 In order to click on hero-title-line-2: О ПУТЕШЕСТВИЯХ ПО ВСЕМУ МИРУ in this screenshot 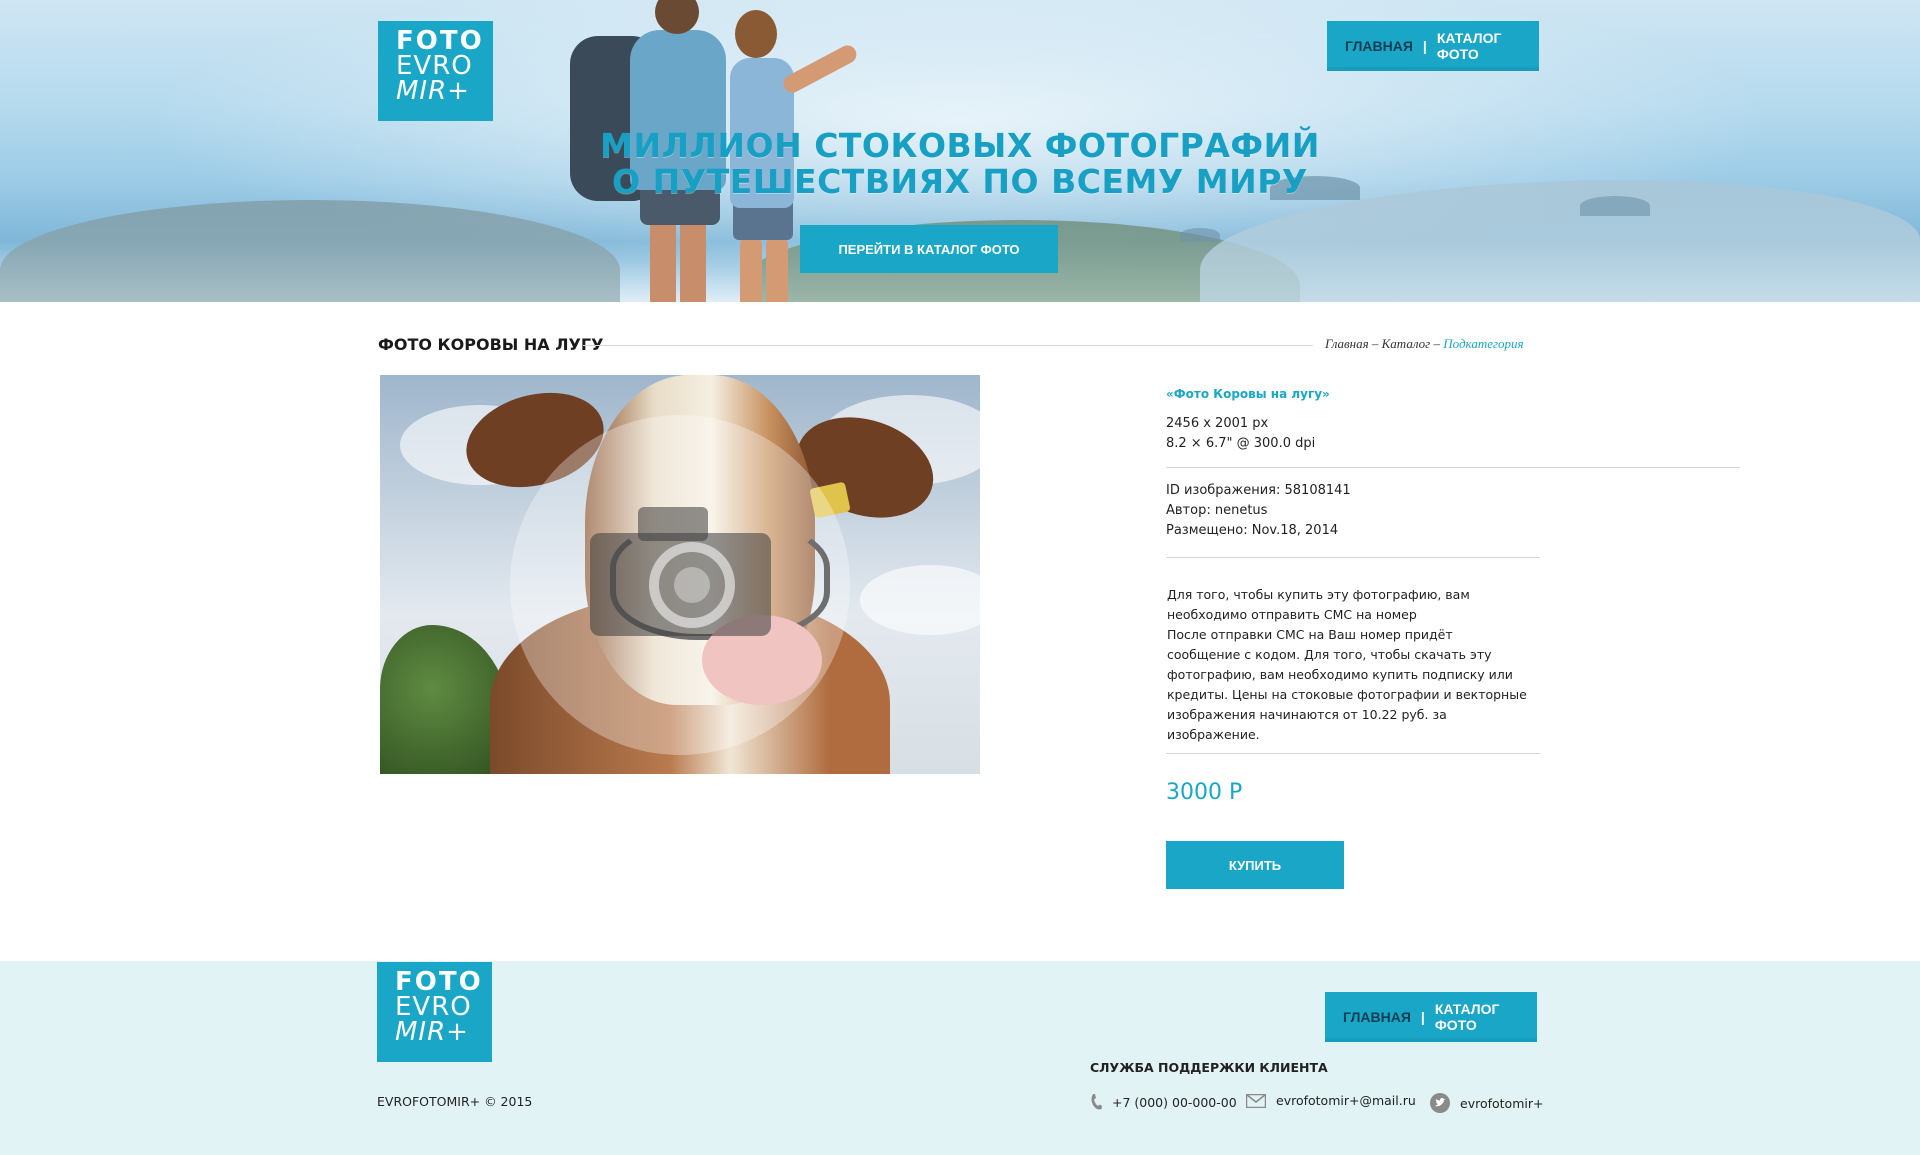, I will do `click(960, 181)`.